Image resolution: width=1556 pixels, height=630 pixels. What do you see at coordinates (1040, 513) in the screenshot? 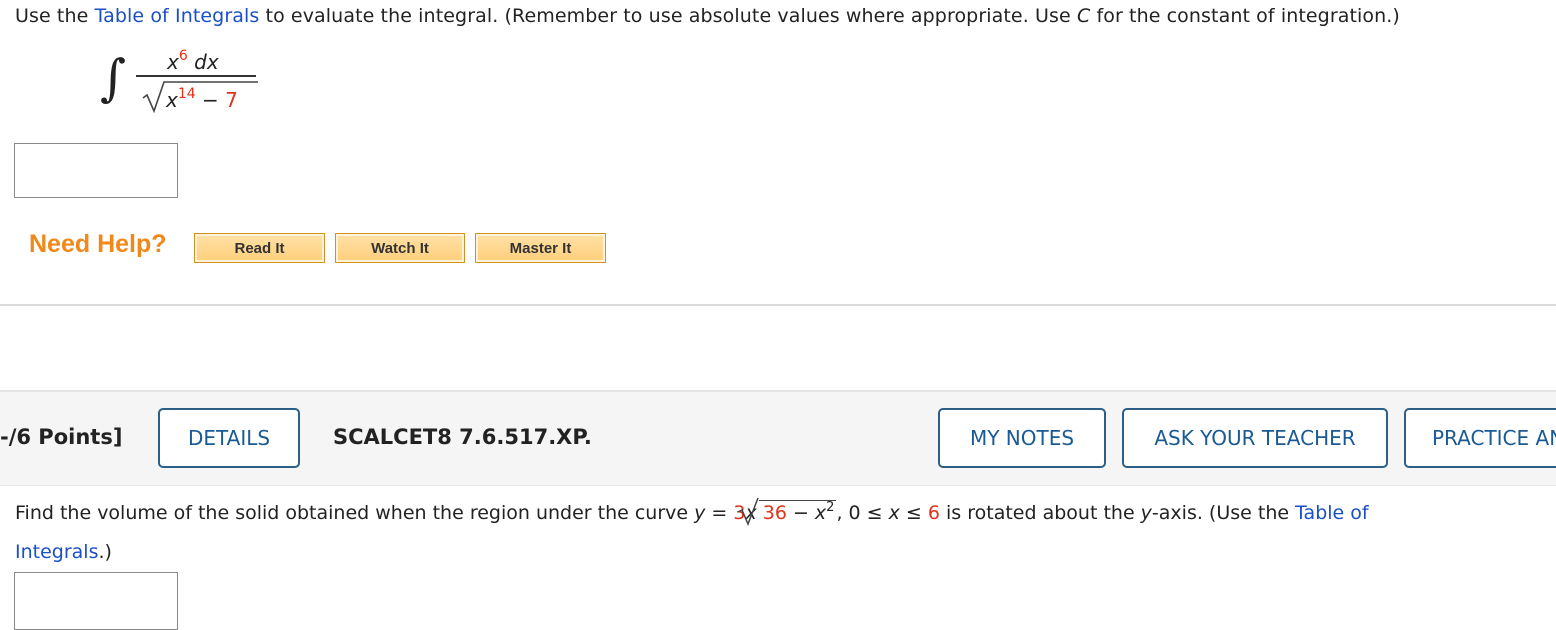
I see `prompt-text-after: is rotated about the` at bounding box center [1040, 513].